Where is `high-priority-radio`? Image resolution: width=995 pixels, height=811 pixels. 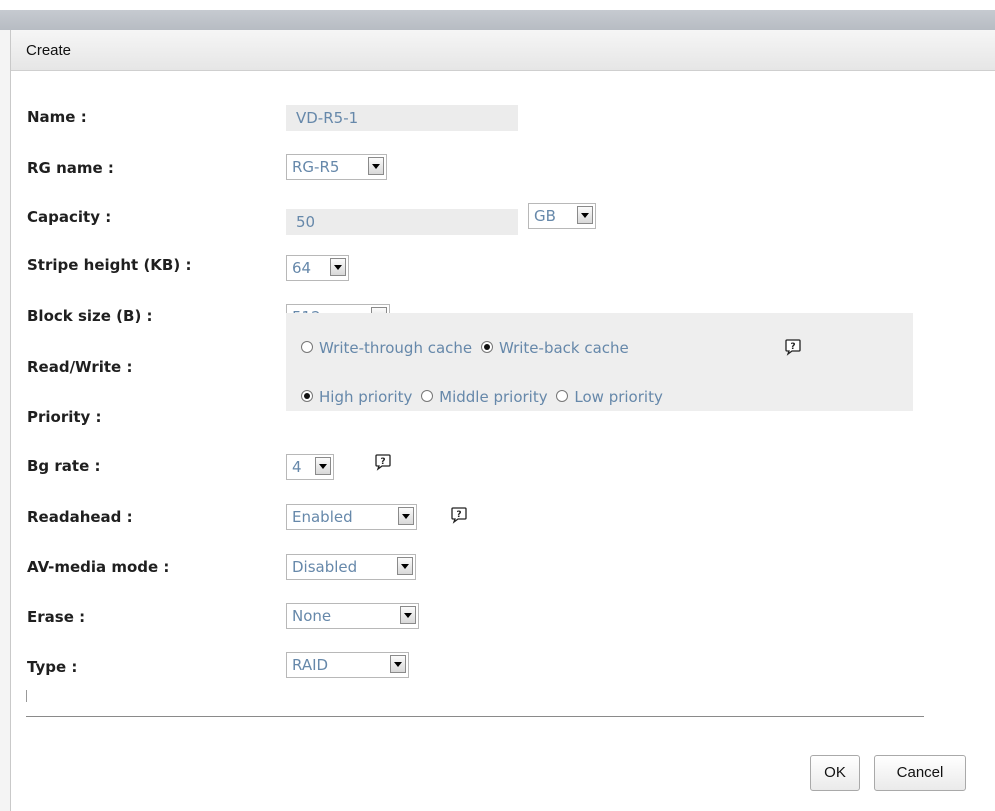 high-priority-radio is located at coordinates (307, 396).